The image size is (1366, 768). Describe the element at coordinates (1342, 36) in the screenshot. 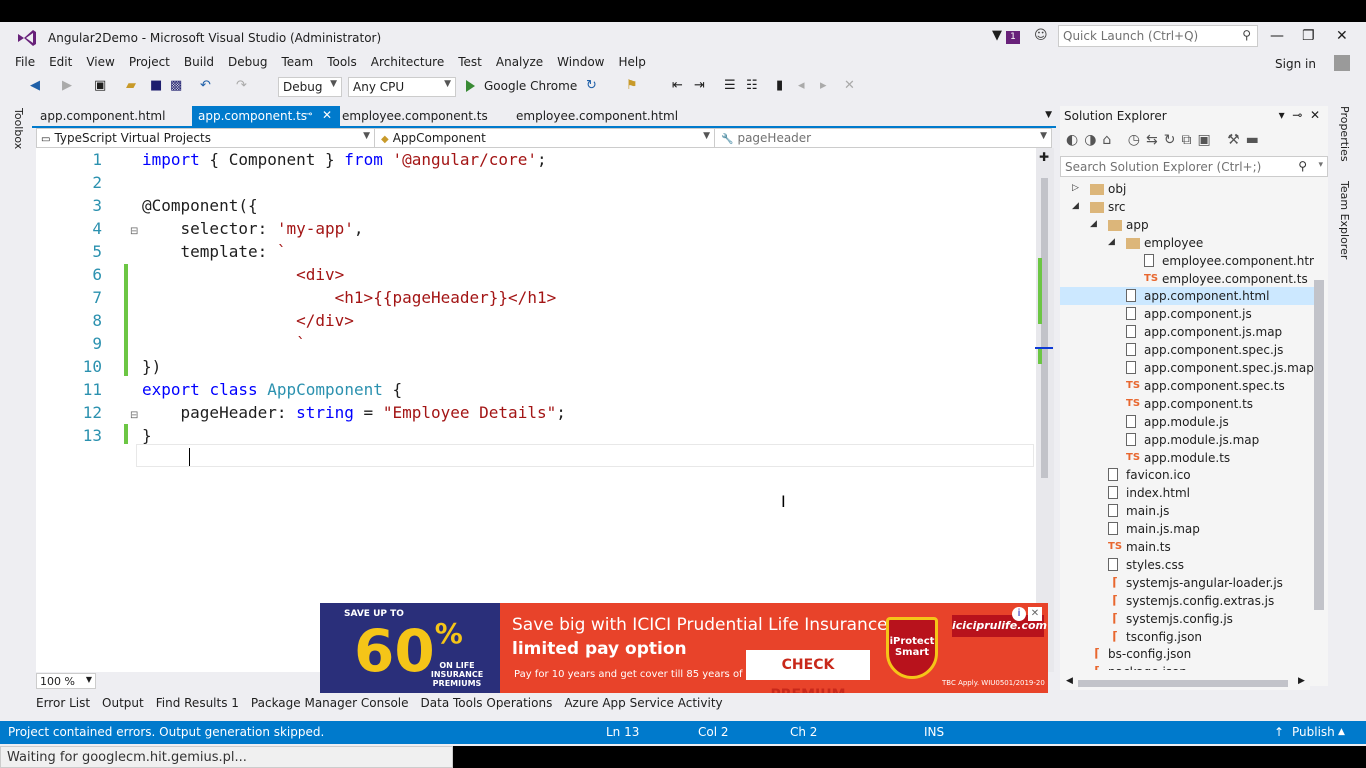

I see `close-button: ✕` at that location.